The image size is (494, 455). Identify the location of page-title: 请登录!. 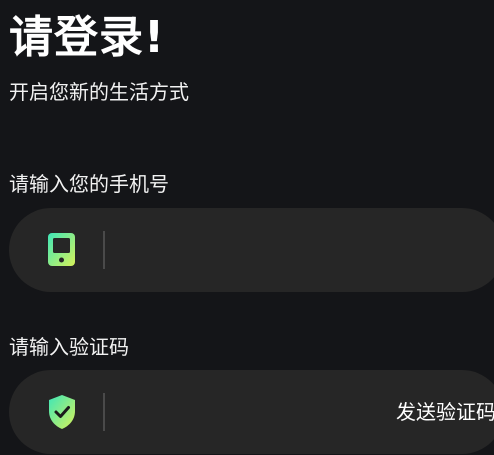
(87, 37).